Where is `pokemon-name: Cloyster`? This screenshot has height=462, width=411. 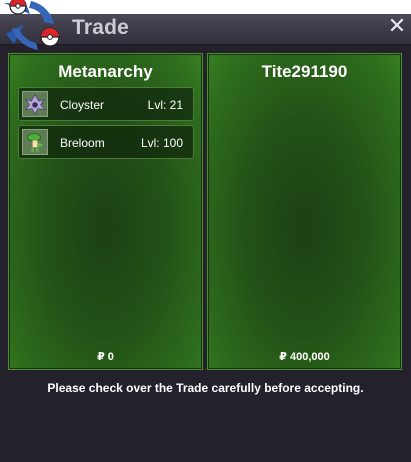 pokemon-name: Cloyster is located at coordinates (82, 105).